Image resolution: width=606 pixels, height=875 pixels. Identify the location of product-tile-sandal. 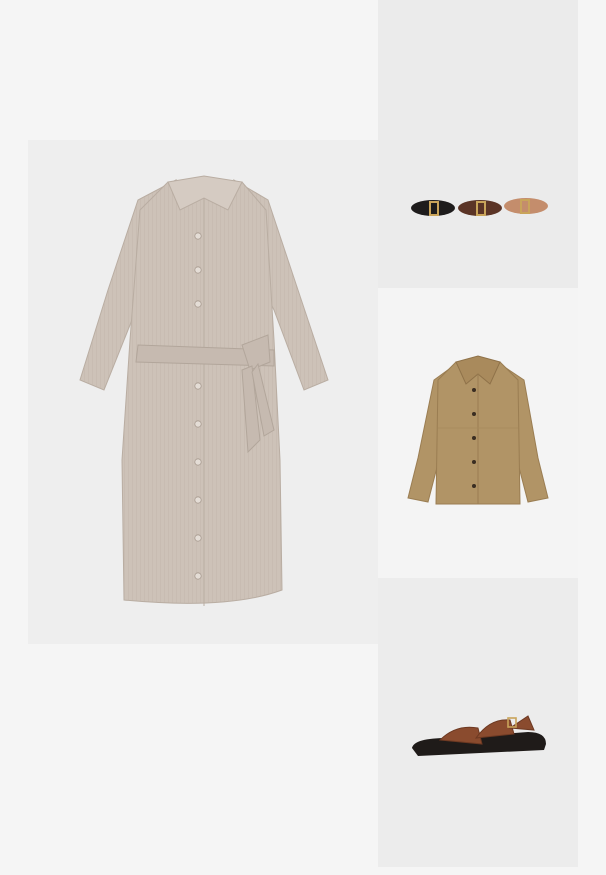
(478, 722).